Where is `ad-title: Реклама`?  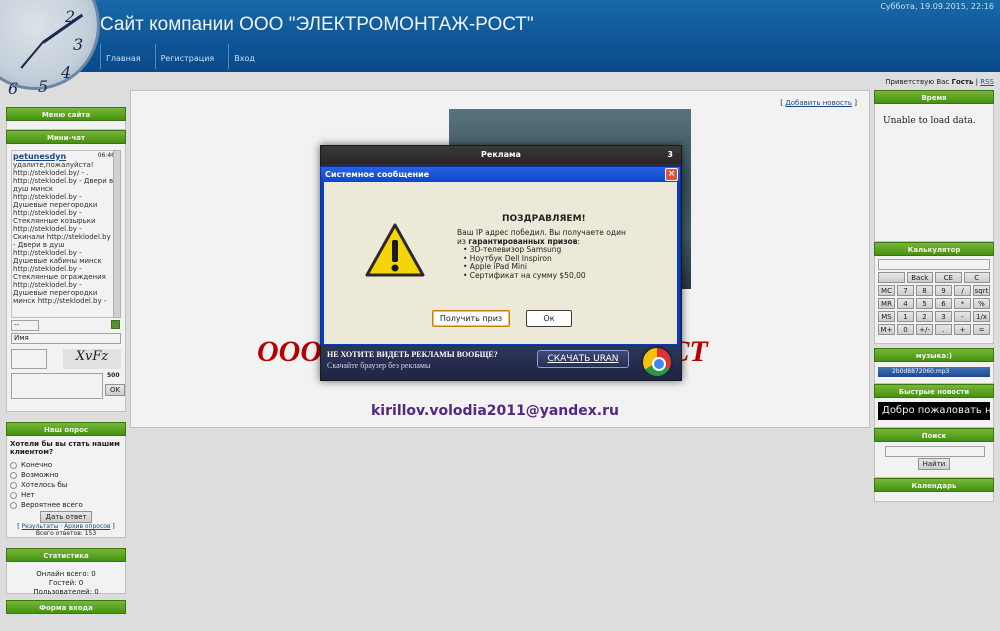
ad-title: Реклама is located at coordinates (501, 154).